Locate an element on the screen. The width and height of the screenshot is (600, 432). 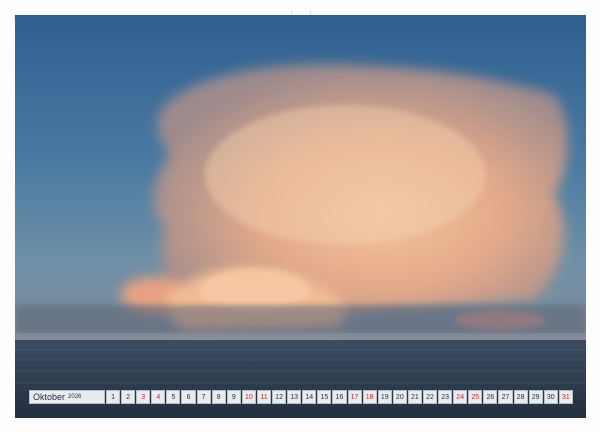
day-cell: 14 is located at coordinates (309, 397).